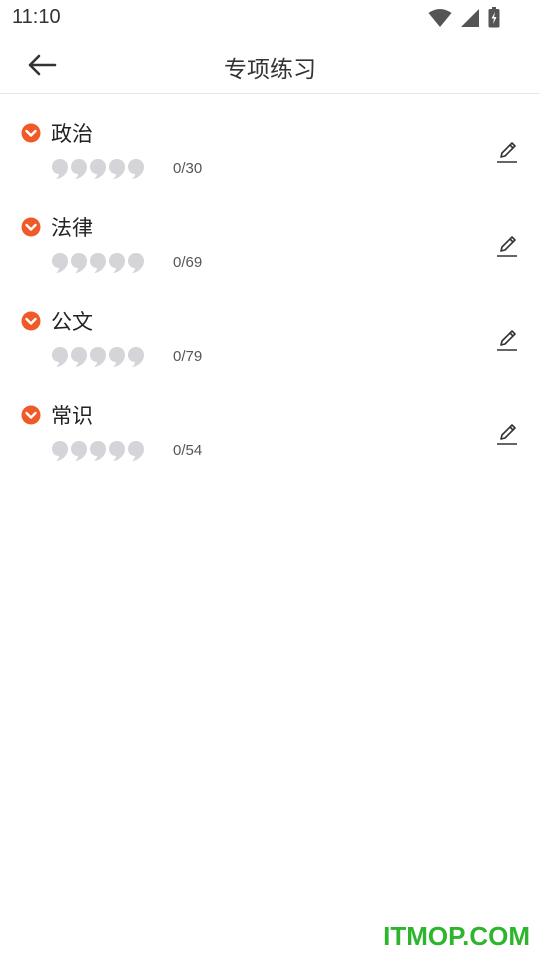 This screenshot has height=960, width=540. What do you see at coordinates (72, 134) in the screenshot?
I see `category-name: 政治` at bounding box center [72, 134].